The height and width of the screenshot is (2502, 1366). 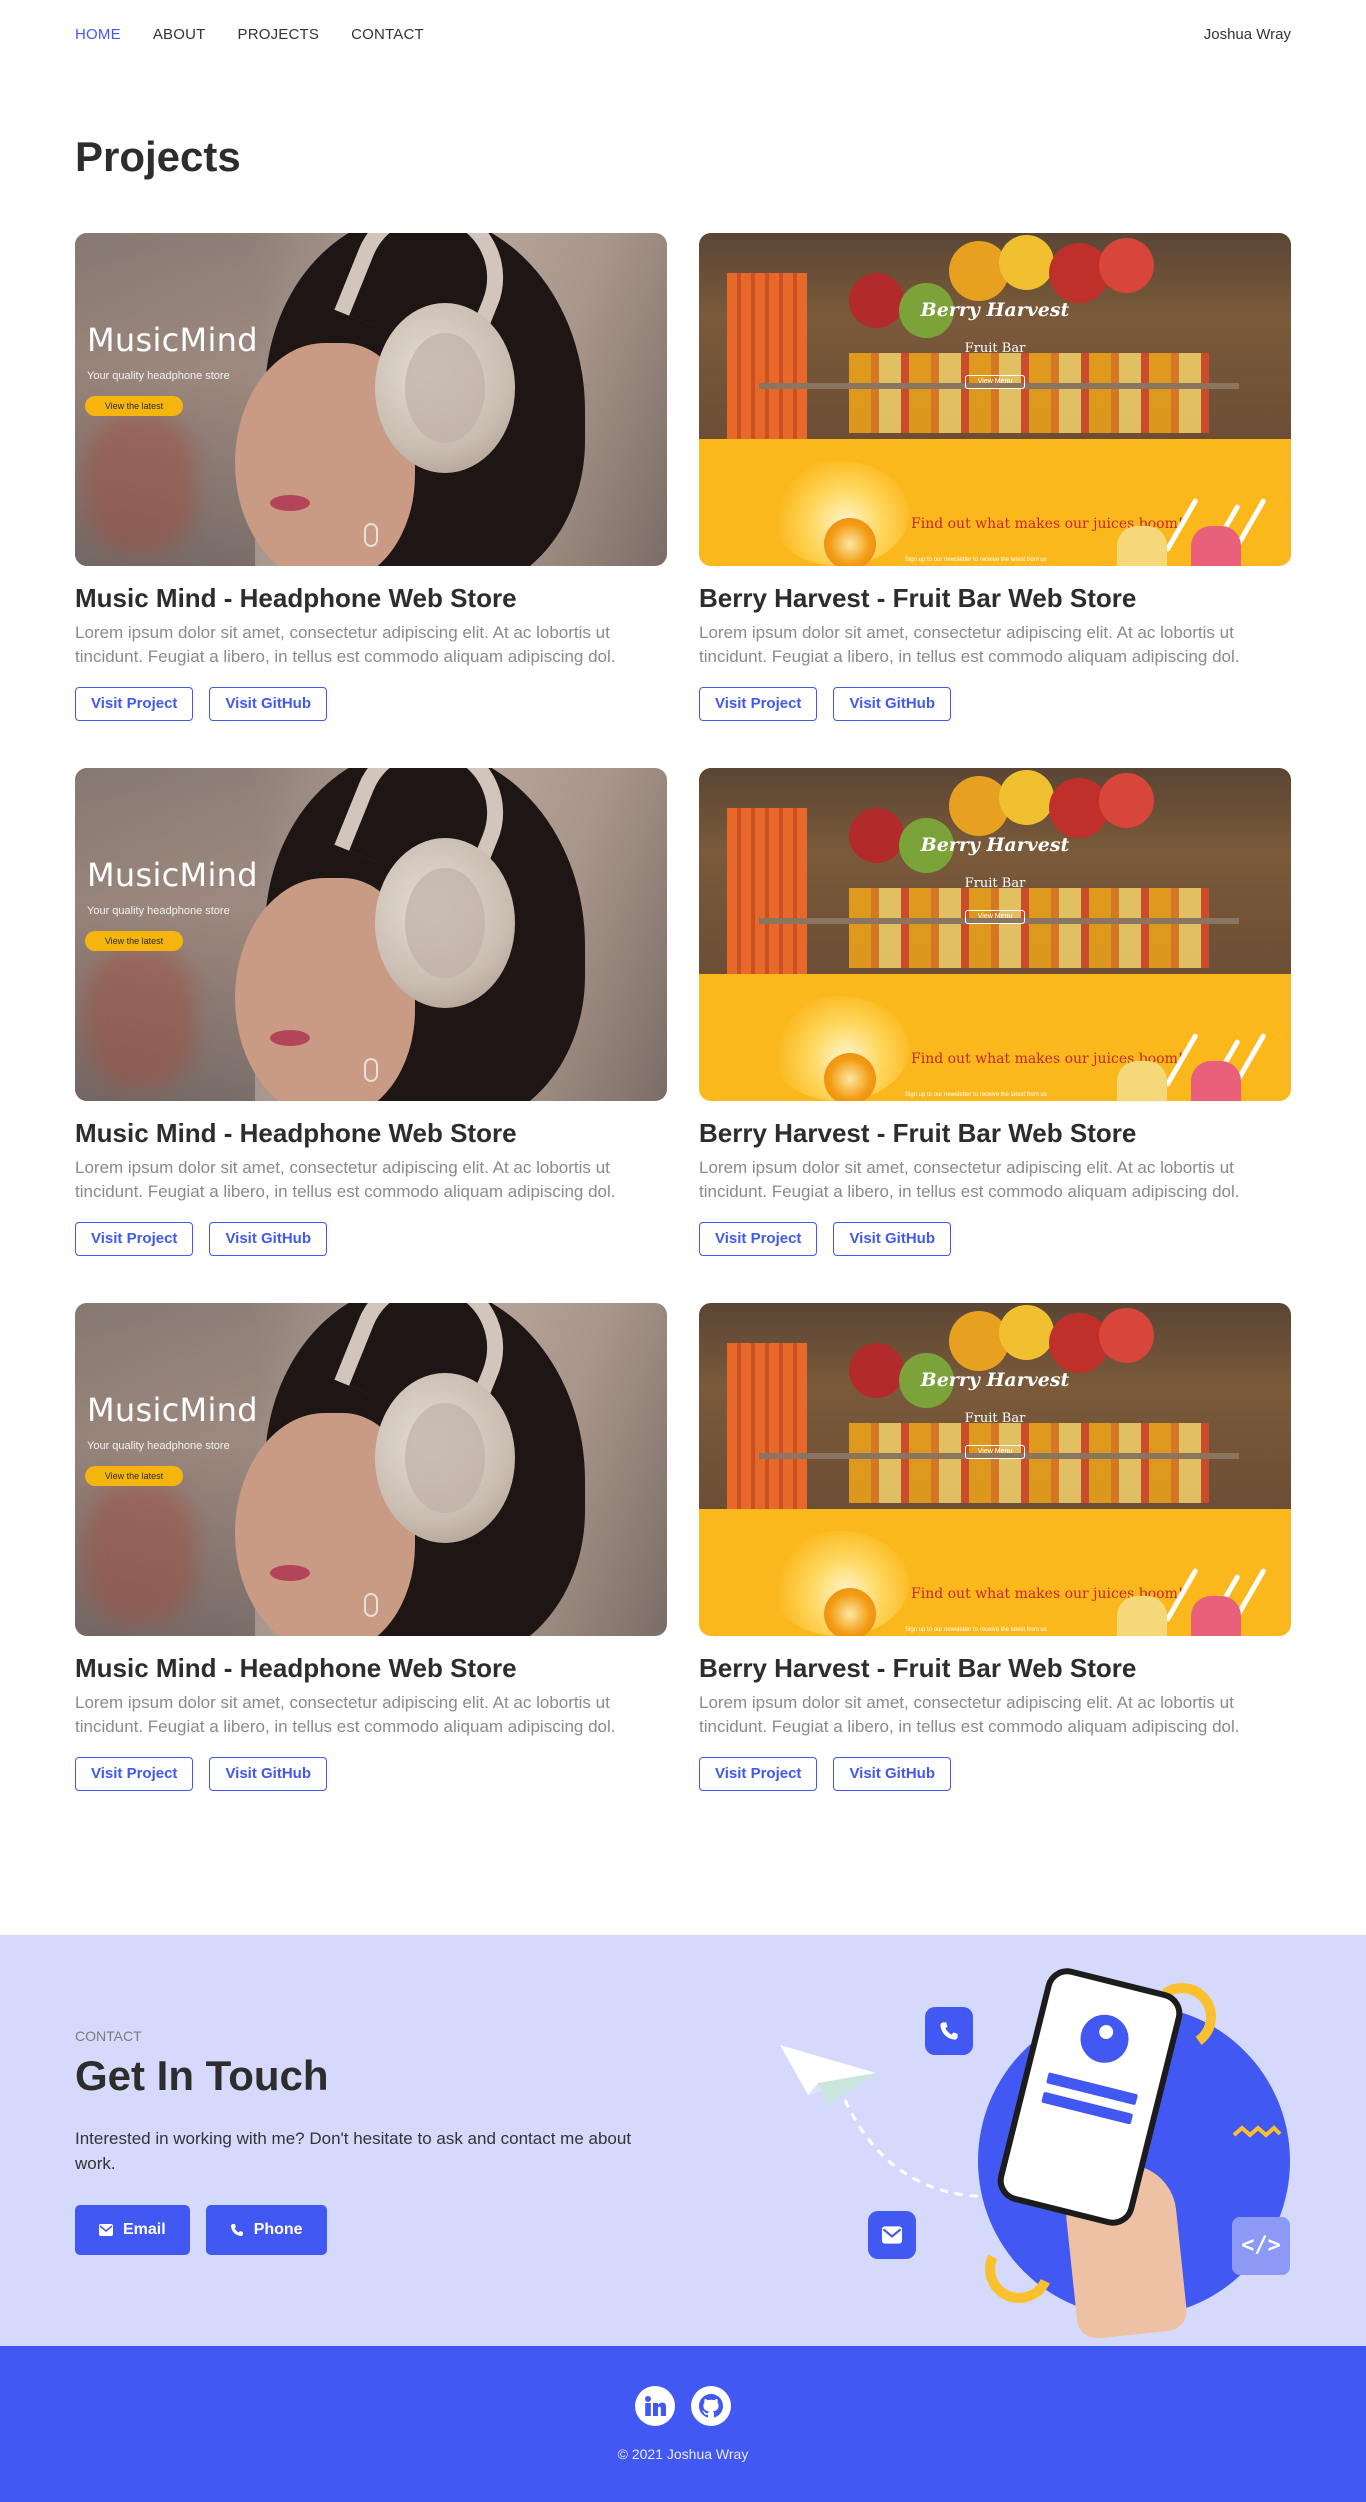 I want to click on copyright: © 2021 Joshua Wray, so click(x=683, y=2454).